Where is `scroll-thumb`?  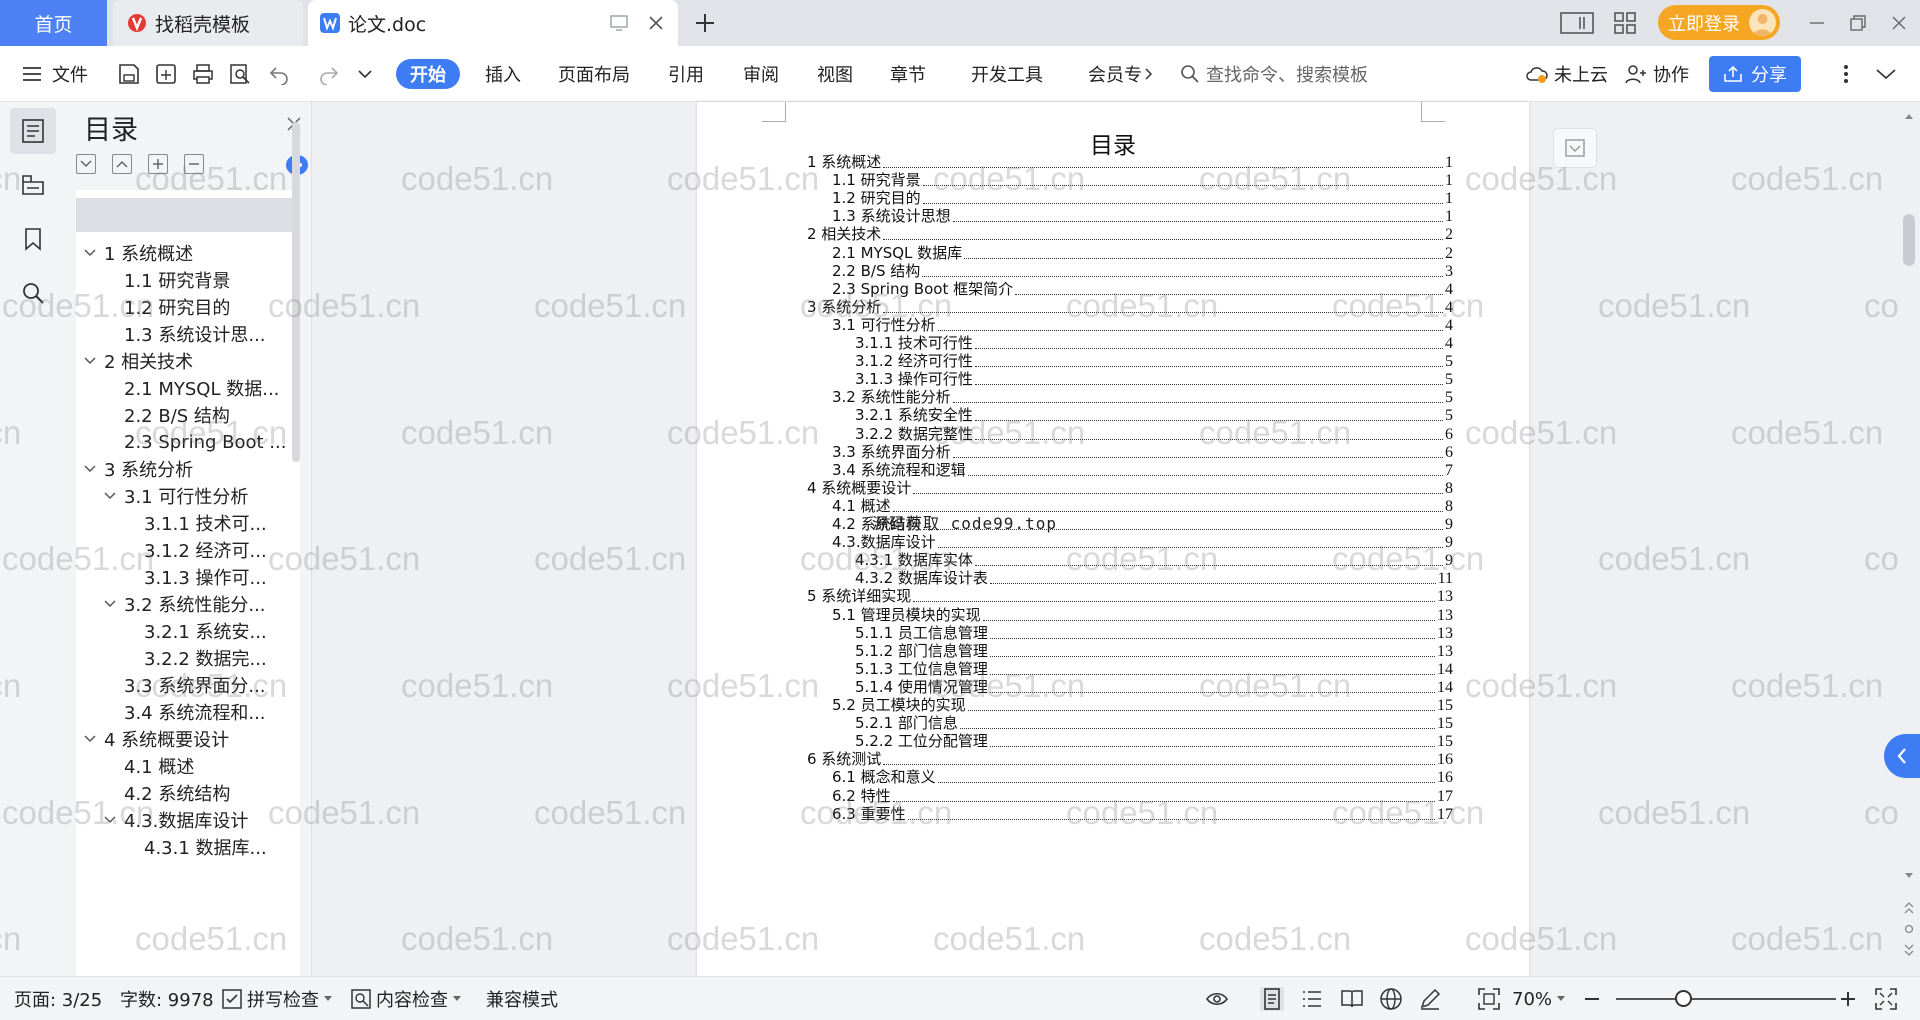
scroll-thumb is located at coordinates (1909, 240).